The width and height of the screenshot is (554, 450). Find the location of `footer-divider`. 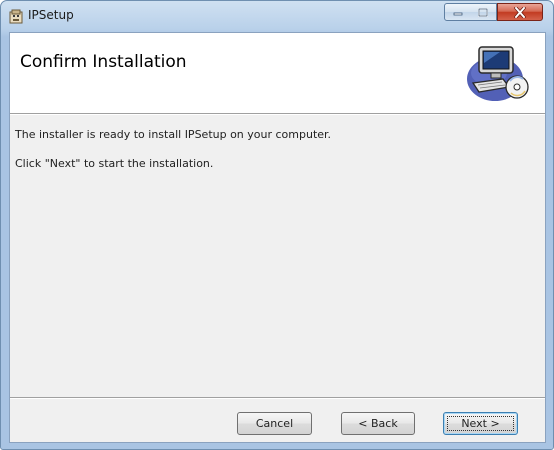

footer-divider is located at coordinates (277, 398).